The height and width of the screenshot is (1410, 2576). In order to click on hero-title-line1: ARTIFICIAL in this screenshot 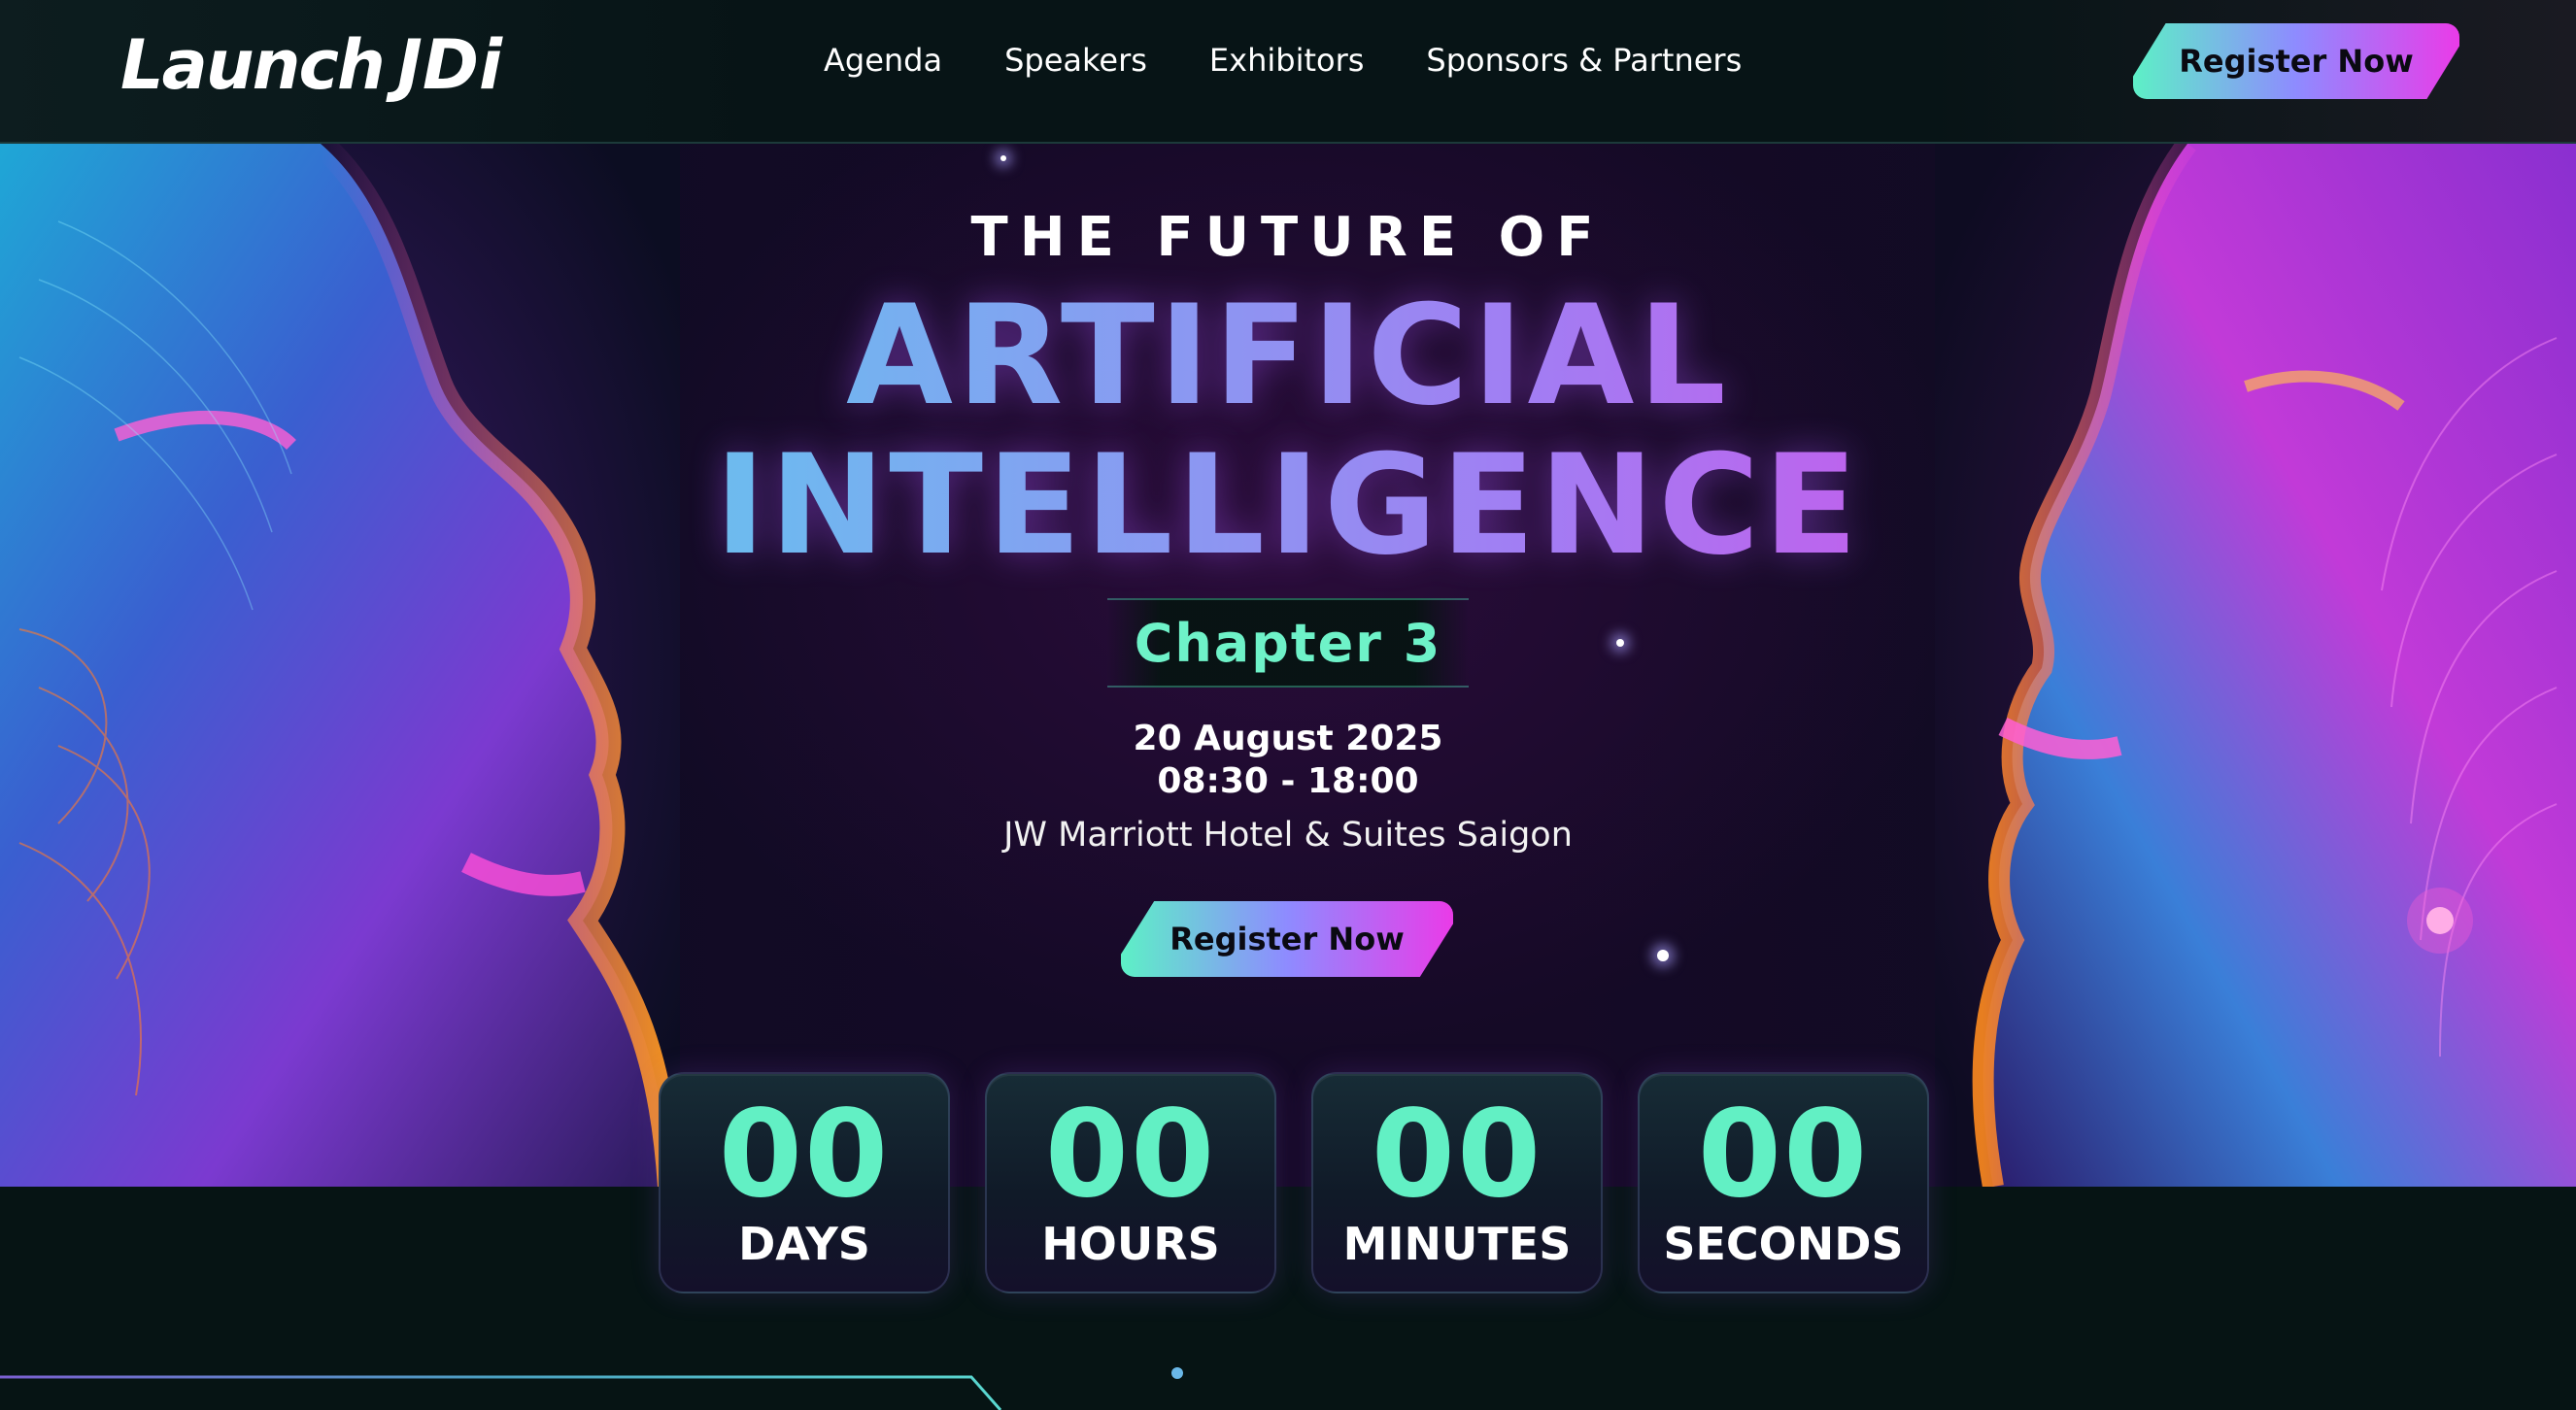, I will do `click(1288, 356)`.